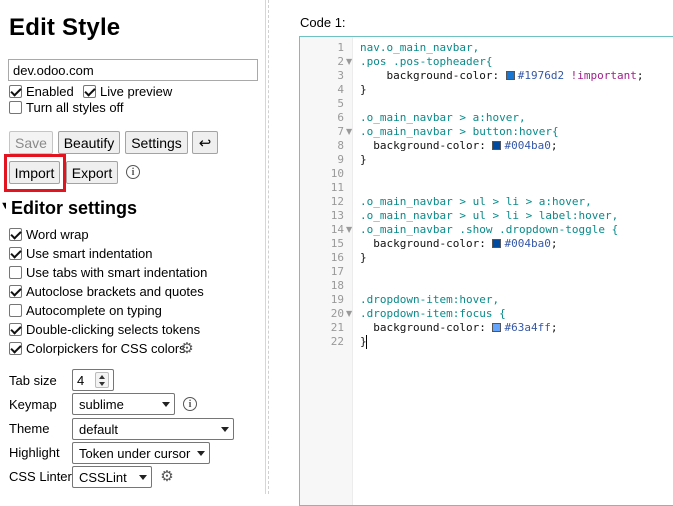 Image resolution: width=673 pixels, height=506 pixels. What do you see at coordinates (268, 247) in the screenshot?
I see `panel-splitter` at bounding box center [268, 247].